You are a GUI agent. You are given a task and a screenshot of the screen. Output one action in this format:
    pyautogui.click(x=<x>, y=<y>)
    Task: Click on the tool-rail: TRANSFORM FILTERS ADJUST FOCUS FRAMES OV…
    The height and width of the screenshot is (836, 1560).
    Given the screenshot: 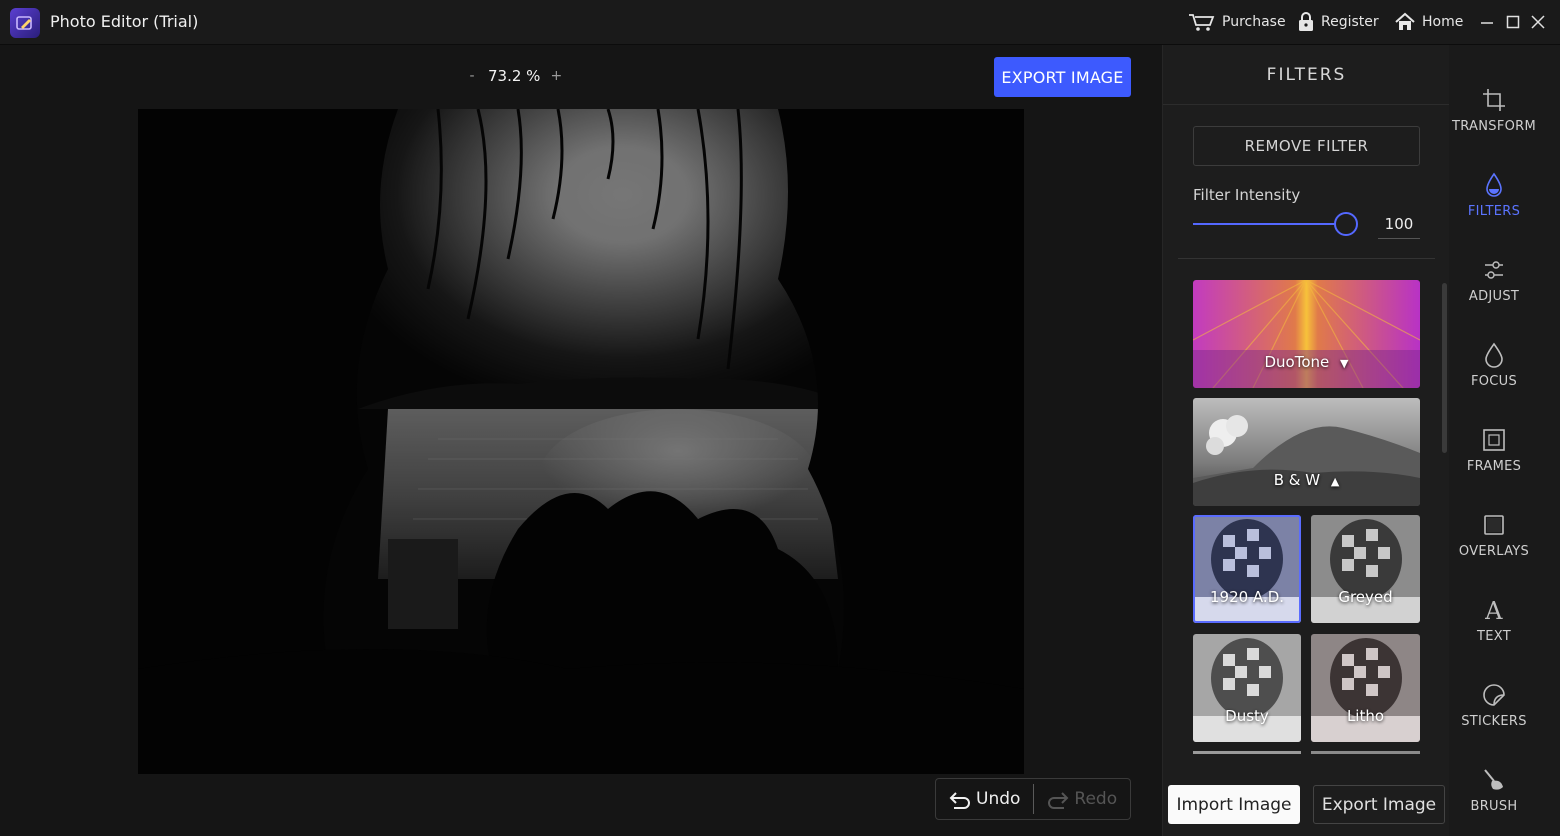 What is the action you would take?
    pyautogui.click(x=1504, y=440)
    